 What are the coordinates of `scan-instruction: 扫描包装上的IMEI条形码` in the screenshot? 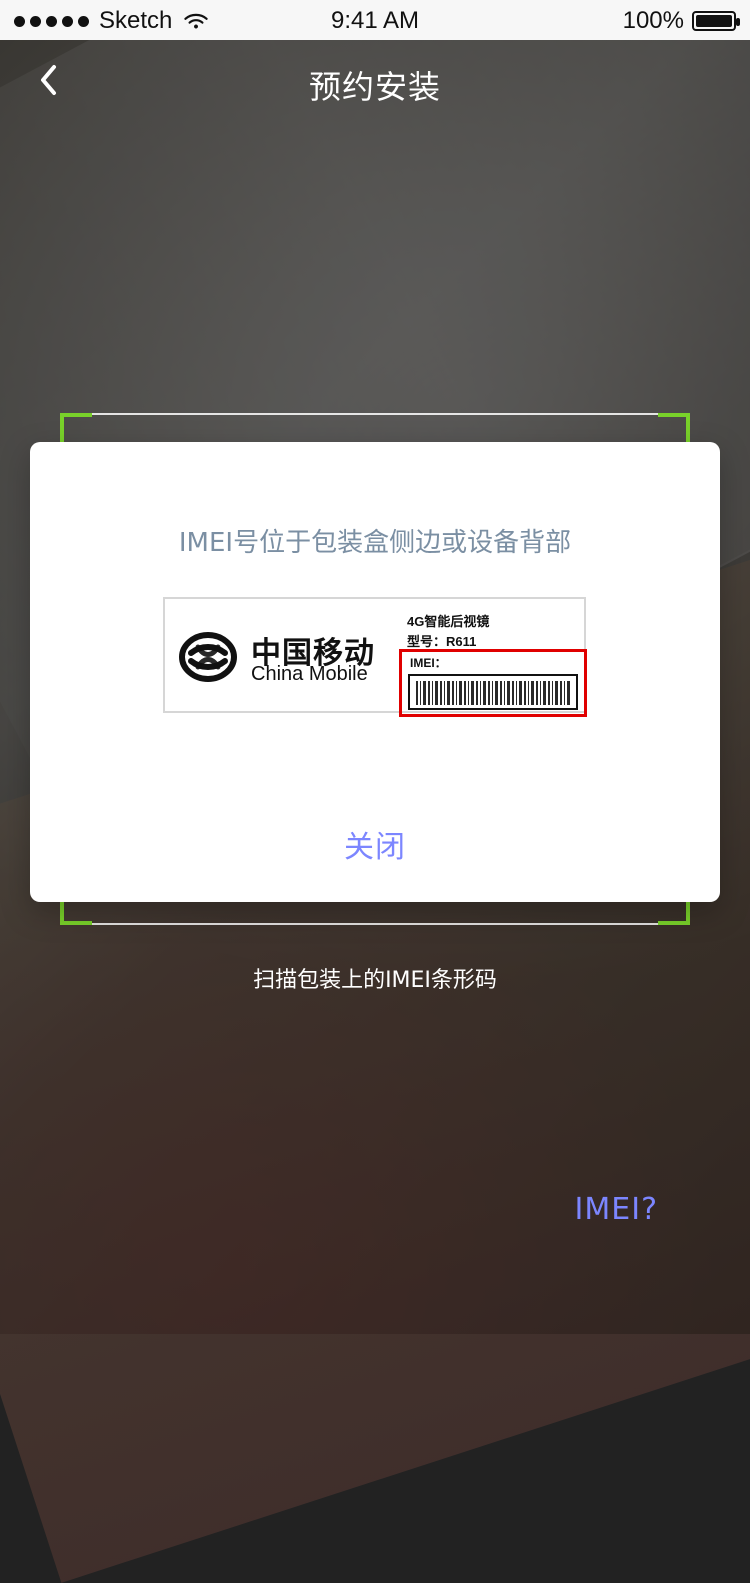 It's located at (375, 980).